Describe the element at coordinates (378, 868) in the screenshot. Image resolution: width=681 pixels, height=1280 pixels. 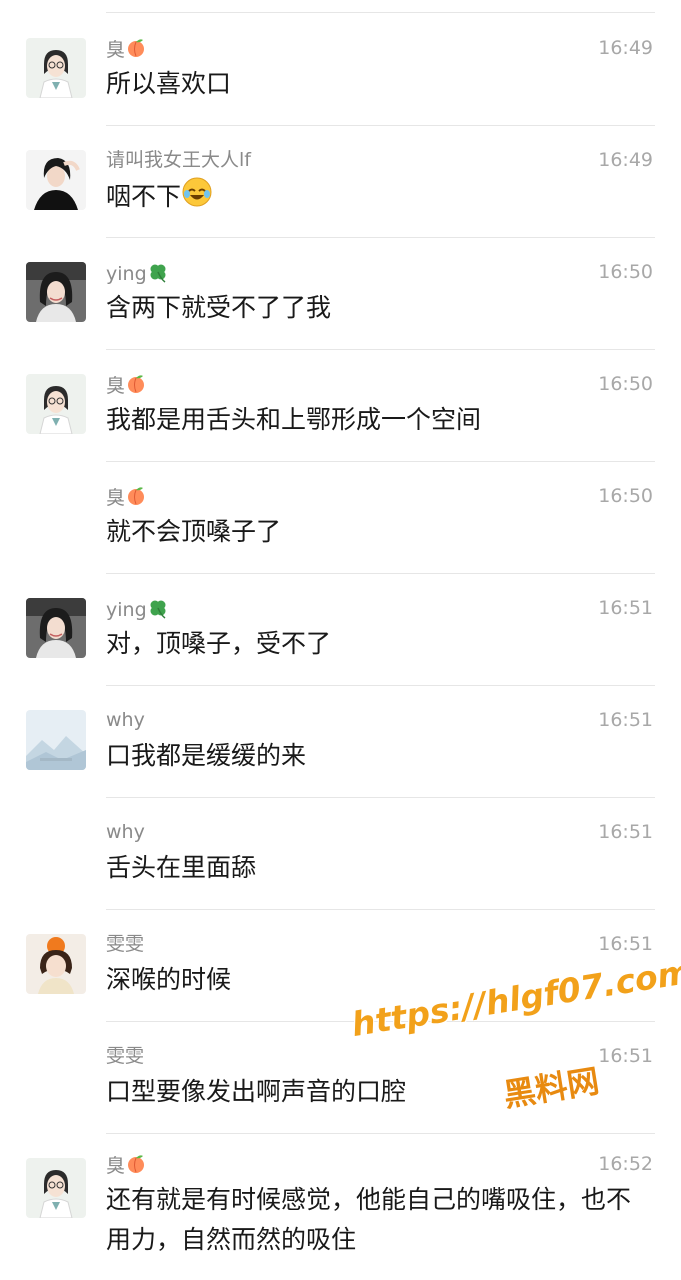
I see `message-text: 舌头在里面舔` at that location.